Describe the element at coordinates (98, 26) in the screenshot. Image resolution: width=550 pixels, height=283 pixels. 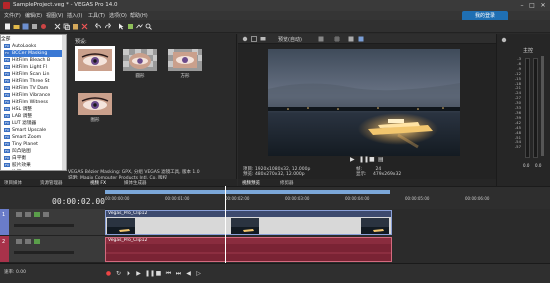
I see `undo-icon` at that location.